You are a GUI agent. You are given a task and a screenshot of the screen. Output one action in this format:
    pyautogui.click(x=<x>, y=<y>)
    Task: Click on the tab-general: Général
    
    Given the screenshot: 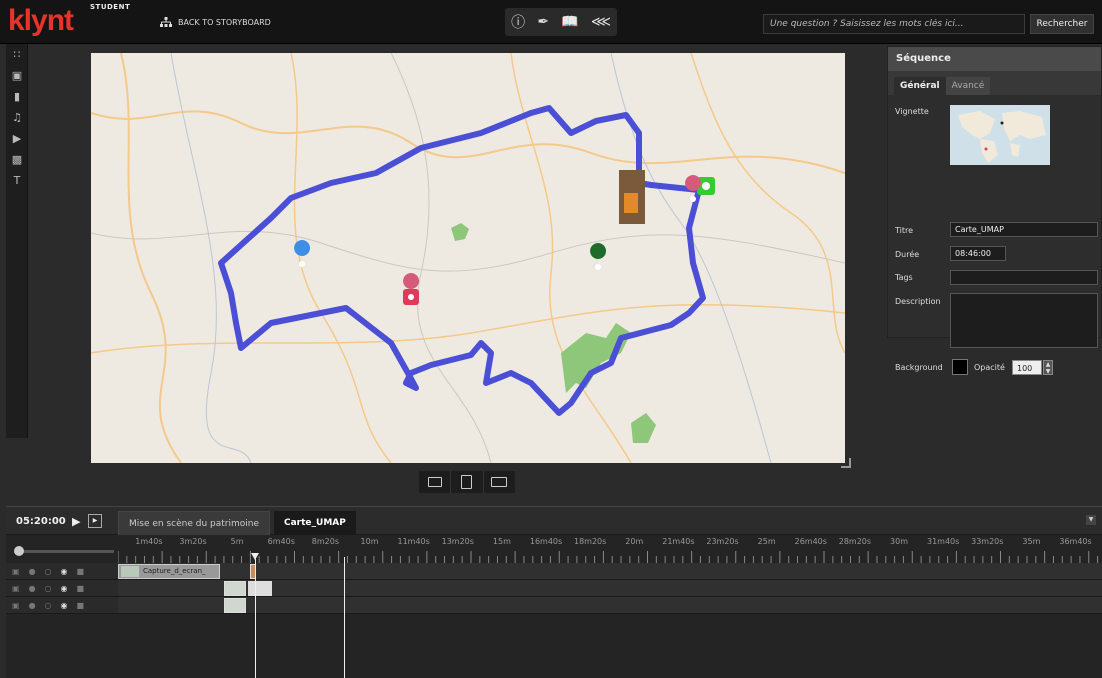 What is the action you would take?
    pyautogui.click(x=920, y=86)
    